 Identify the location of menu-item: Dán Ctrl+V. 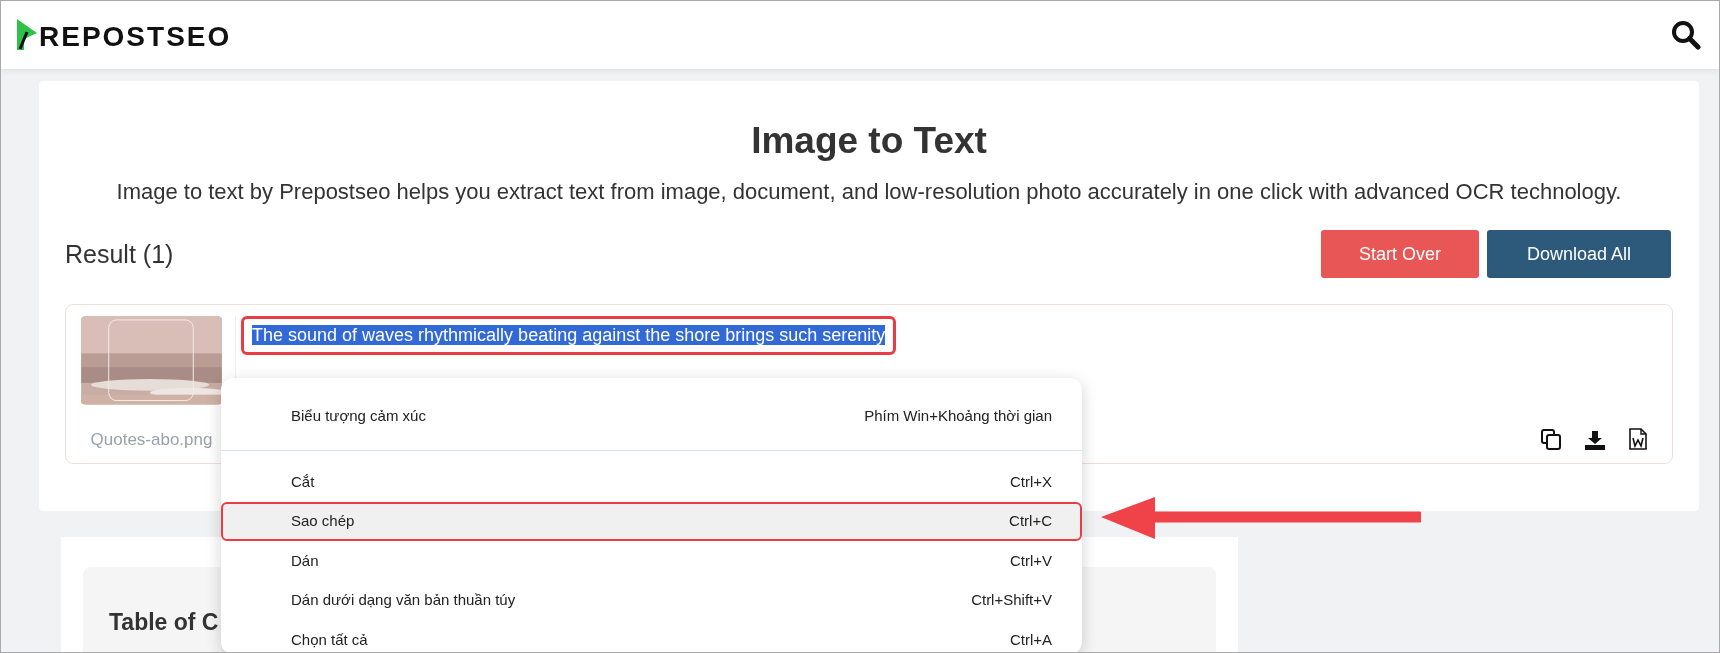
(651, 561).